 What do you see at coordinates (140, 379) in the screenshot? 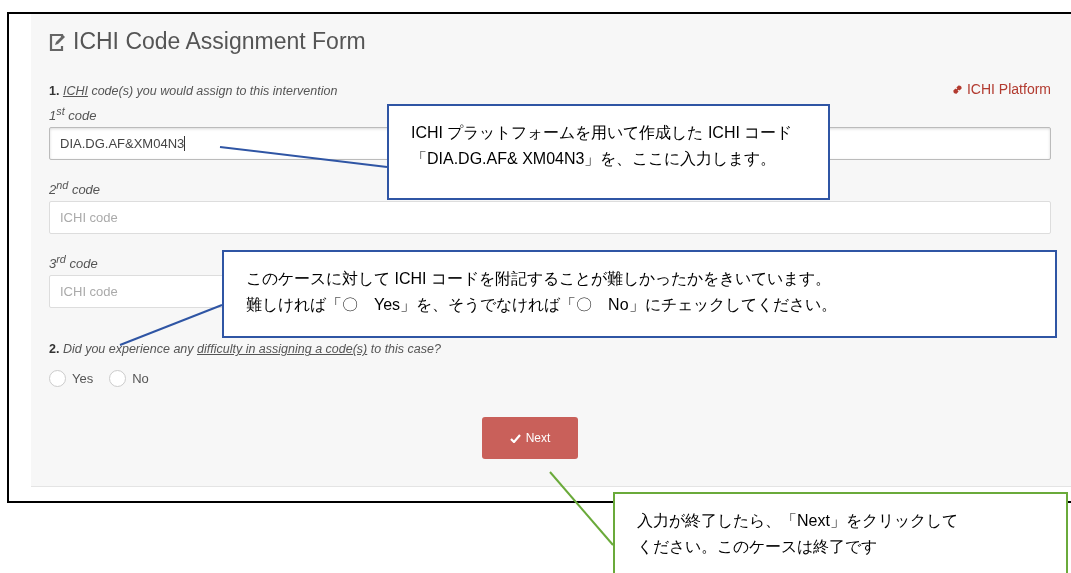
I see `radio-label: No` at bounding box center [140, 379].